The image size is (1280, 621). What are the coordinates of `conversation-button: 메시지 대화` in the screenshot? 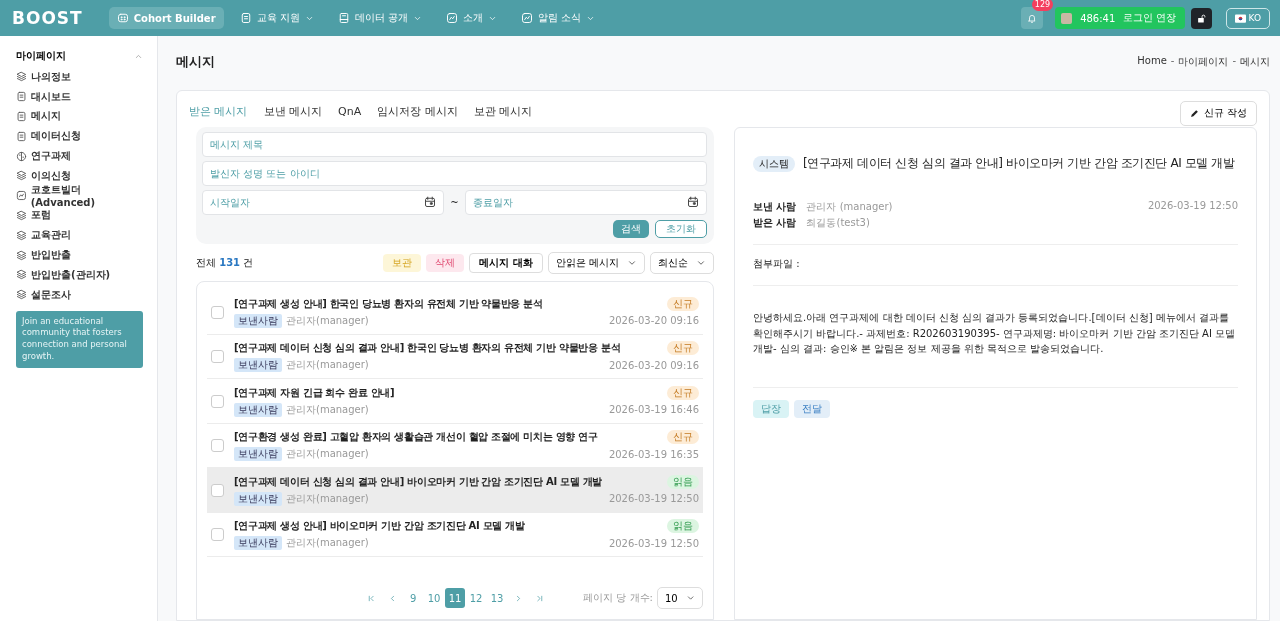 It's located at (506, 263).